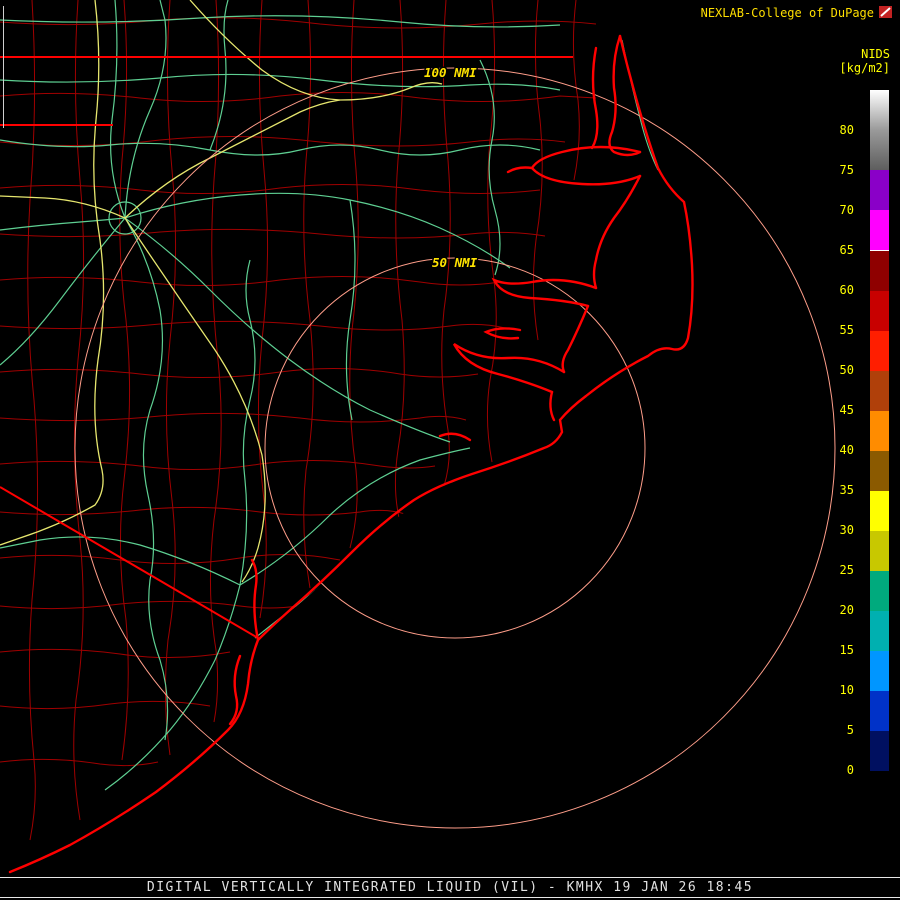  What do you see at coordinates (846, 370) in the screenshot?
I see `colorbar-label: 50` at bounding box center [846, 370].